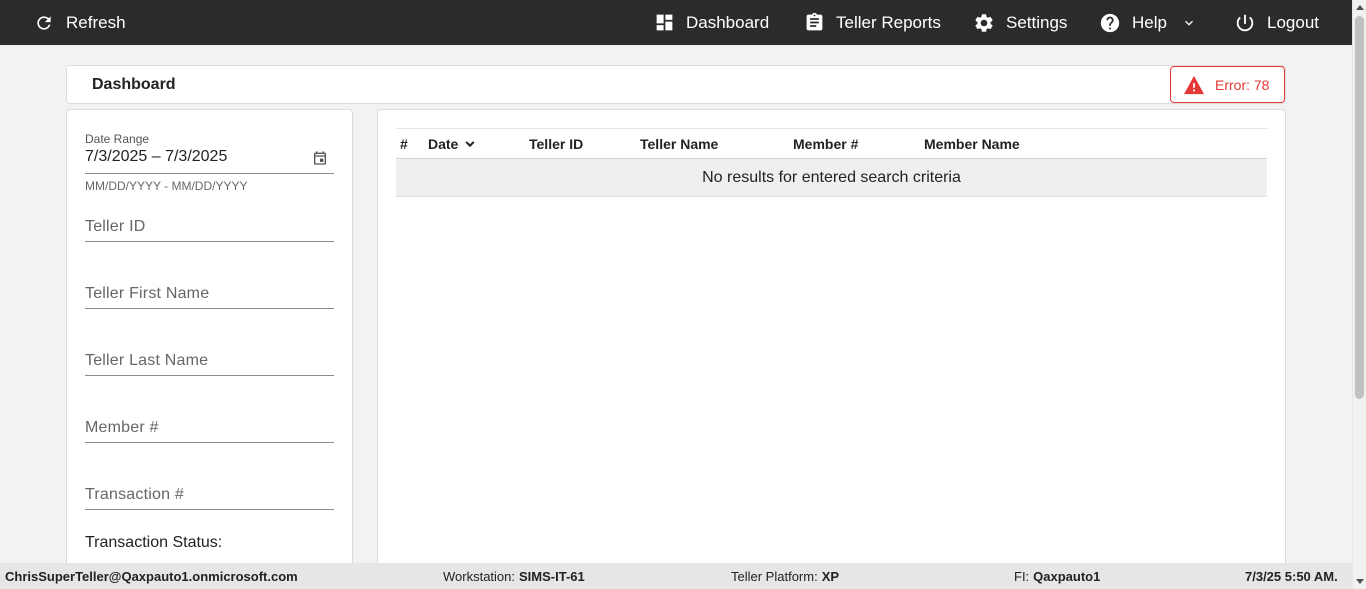  Describe the element at coordinates (404, 144) in the screenshot. I see `column-header-number: #` at that location.